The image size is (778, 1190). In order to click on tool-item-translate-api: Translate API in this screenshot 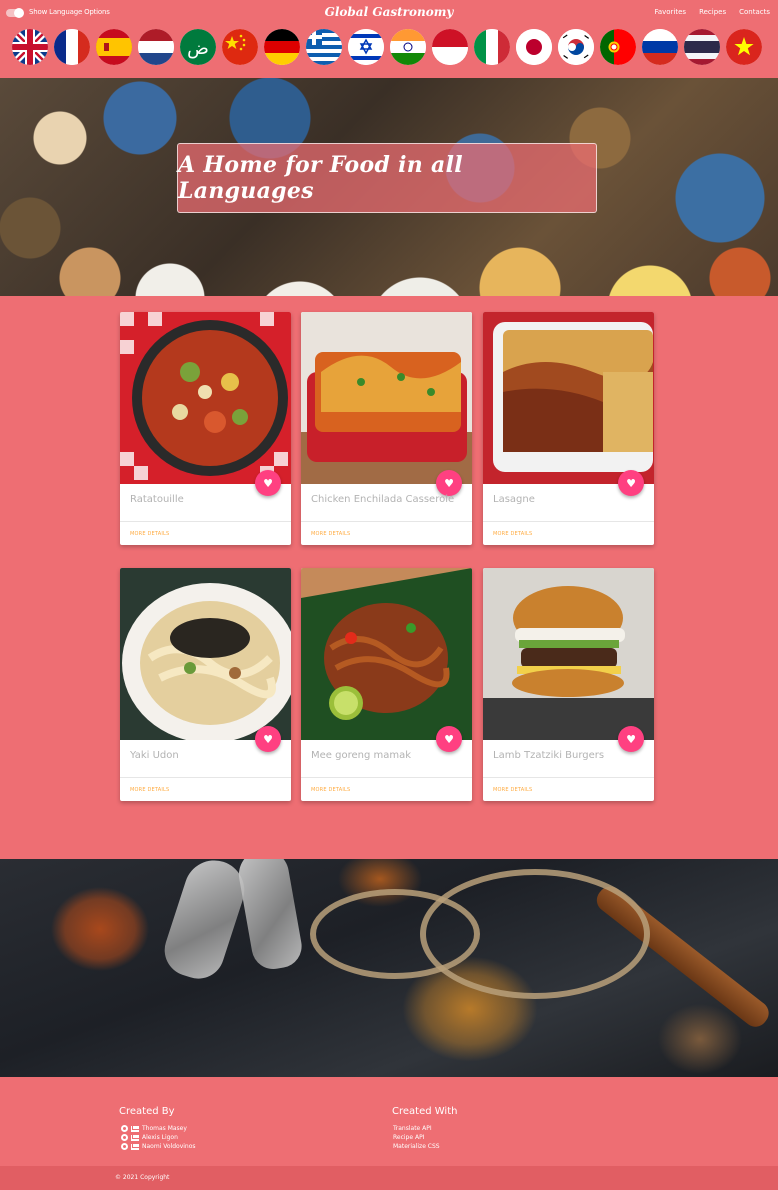, I will do `click(416, 1128)`.